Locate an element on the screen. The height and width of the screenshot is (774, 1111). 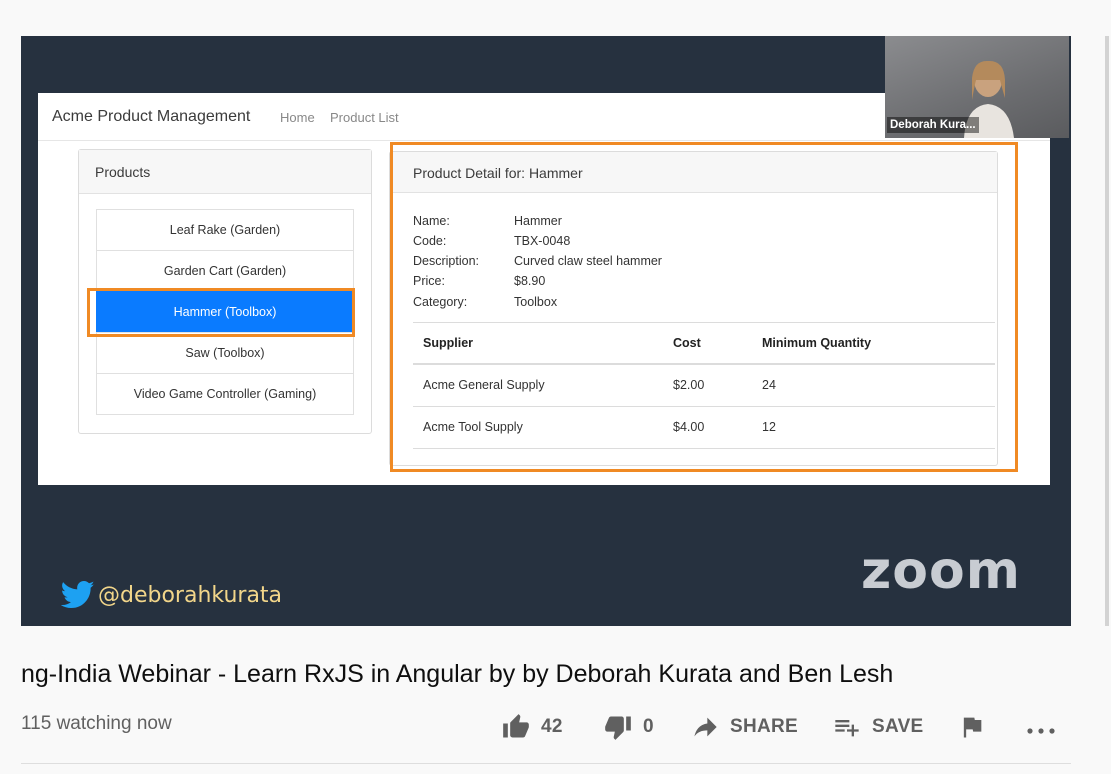
nav-product-list-link: Product List is located at coordinates (364, 117).